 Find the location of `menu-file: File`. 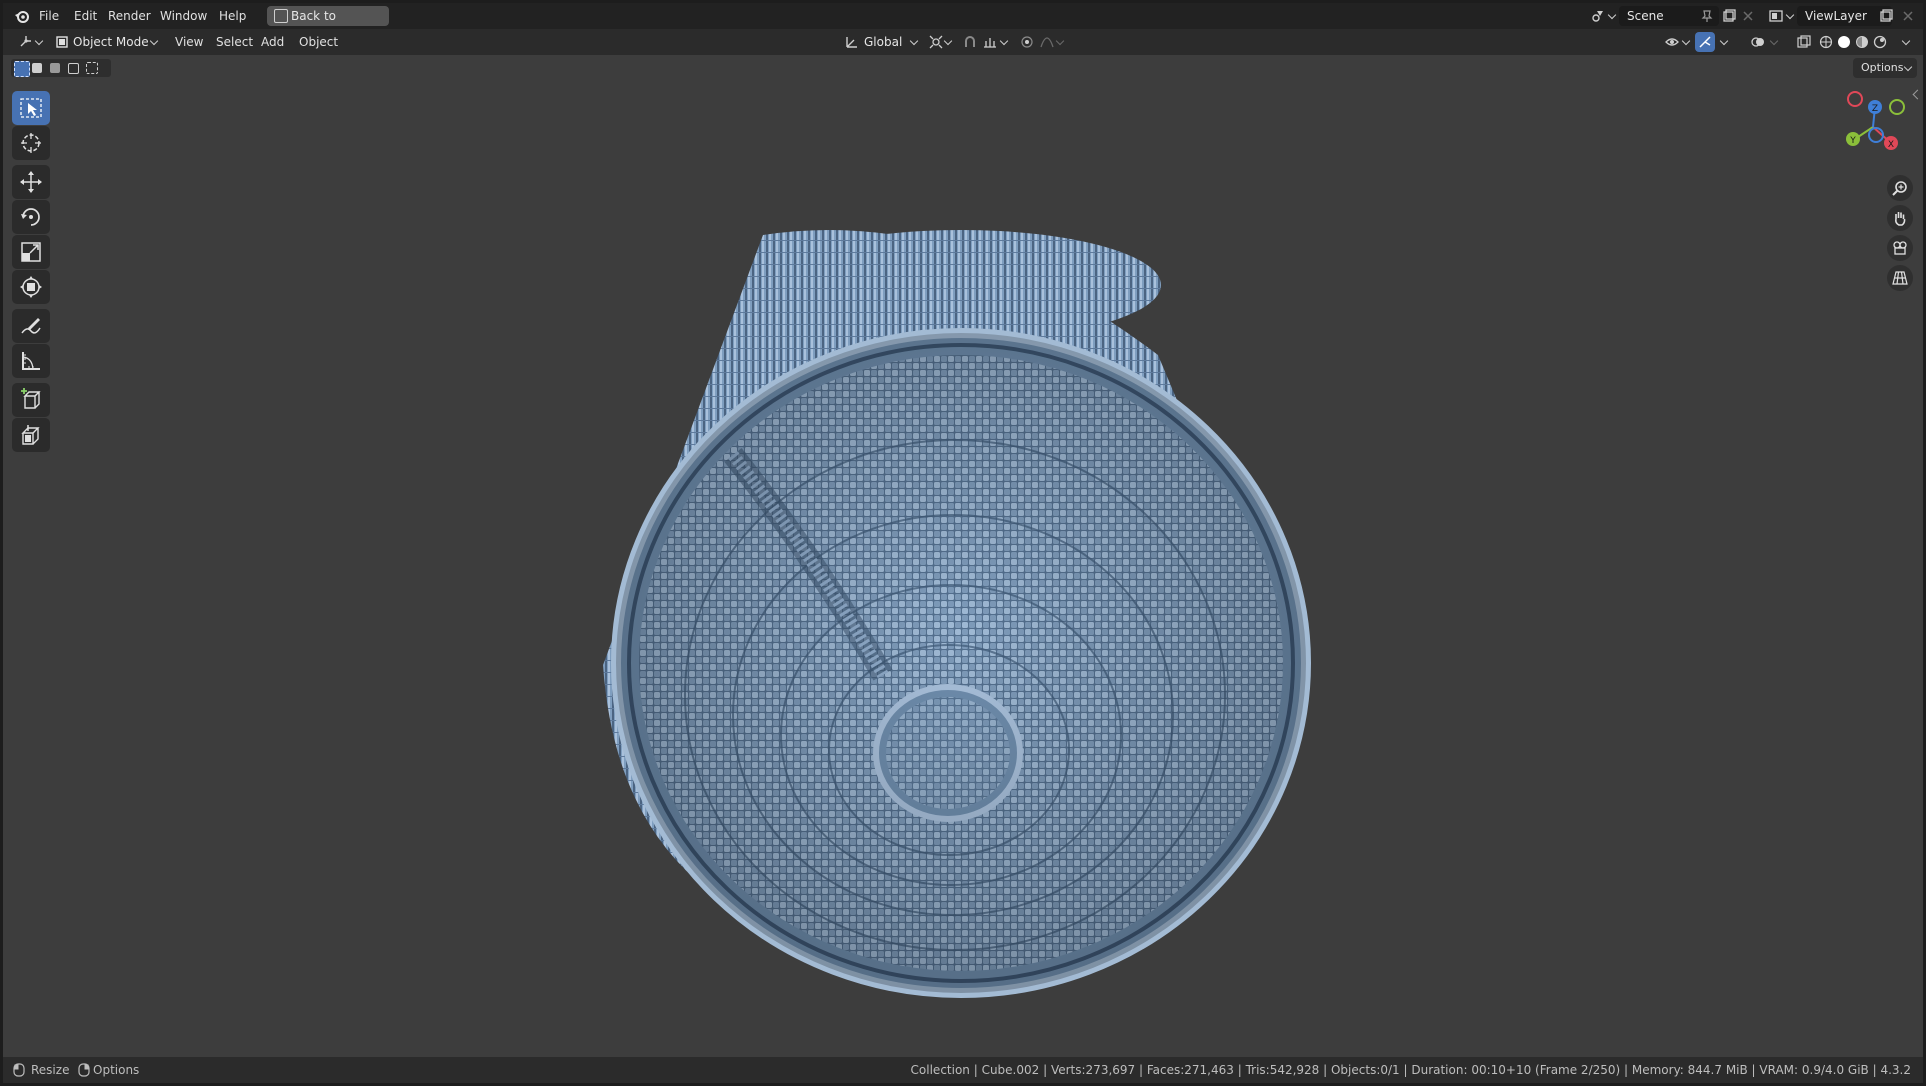

menu-file: File is located at coordinates (49, 16).